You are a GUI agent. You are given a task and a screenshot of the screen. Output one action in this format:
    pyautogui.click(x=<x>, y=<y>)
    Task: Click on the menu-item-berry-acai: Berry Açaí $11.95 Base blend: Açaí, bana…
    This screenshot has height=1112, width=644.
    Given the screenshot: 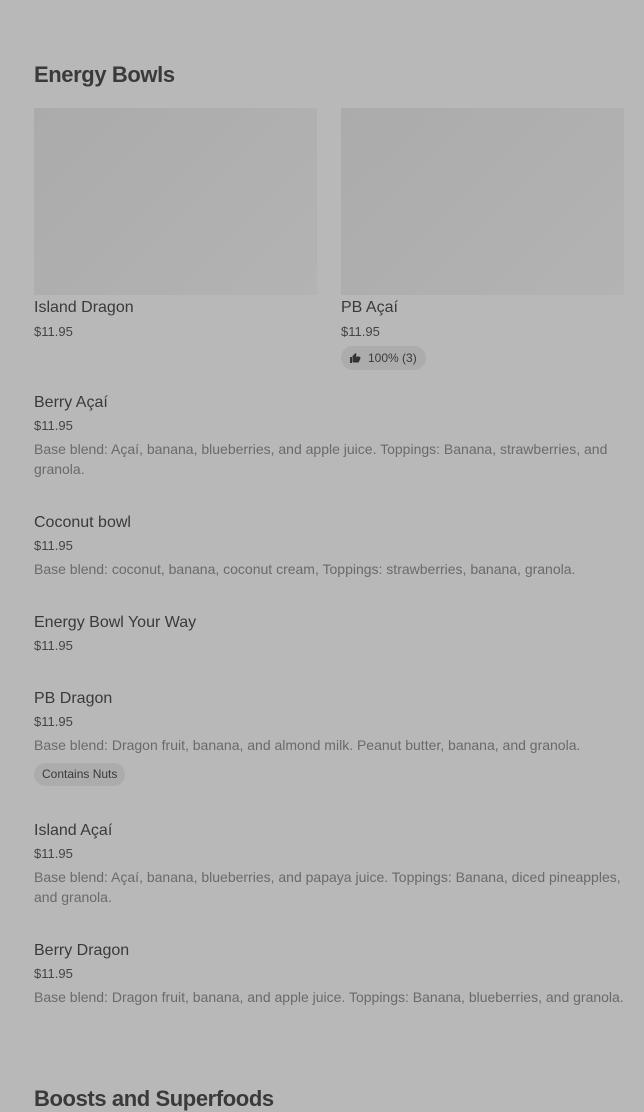 What is the action you would take?
    pyautogui.click(x=329, y=436)
    